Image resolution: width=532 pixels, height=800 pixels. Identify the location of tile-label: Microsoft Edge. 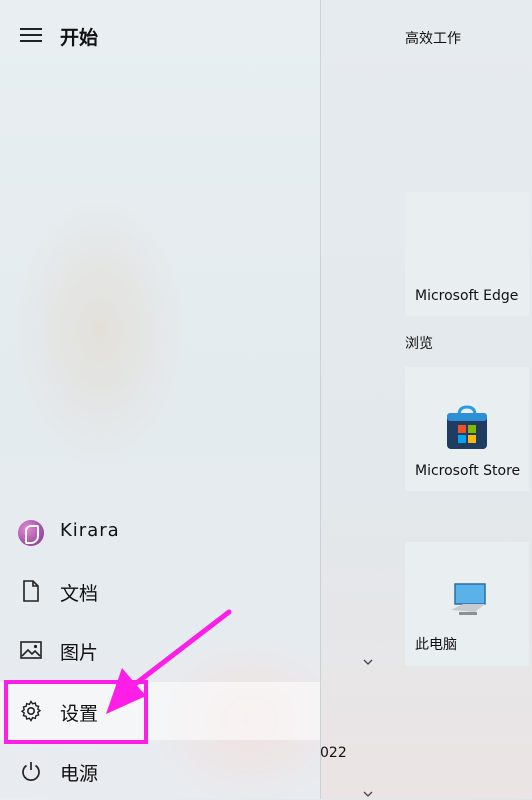
(467, 296).